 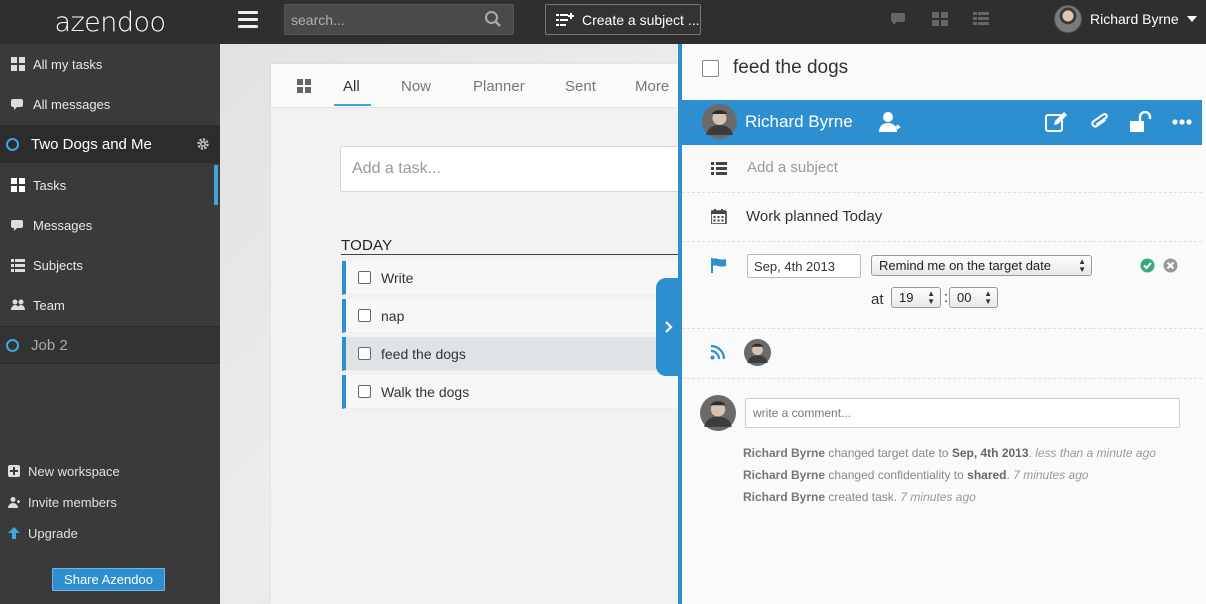 What do you see at coordinates (248, 21) in the screenshot?
I see `hamburger-menu-icon` at bounding box center [248, 21].